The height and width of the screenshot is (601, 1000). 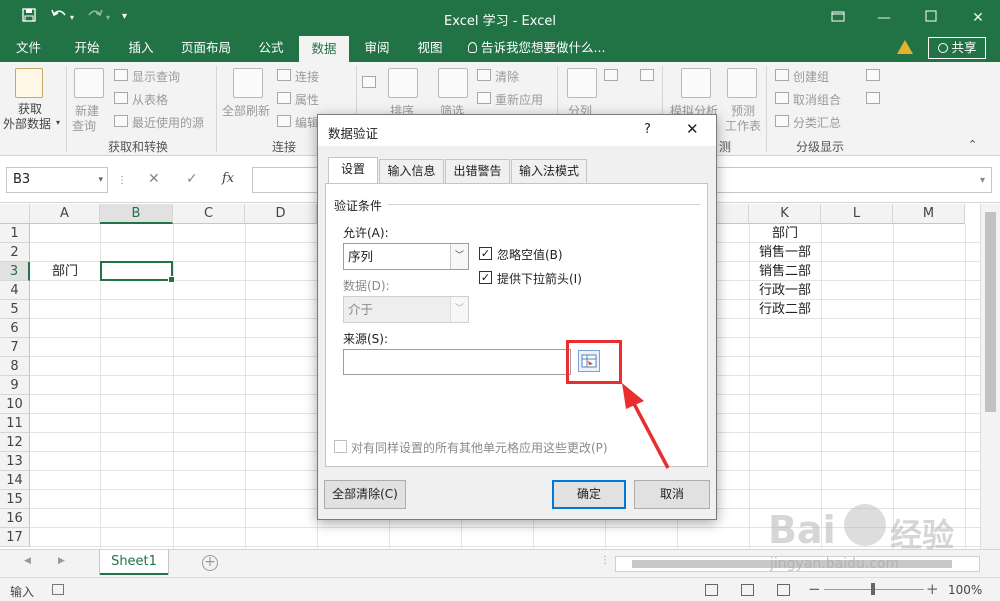 What do you see at coordinates (324, 49) in the screenshot?
I see `tab-data: 数据` at bounding box center [324, 49].